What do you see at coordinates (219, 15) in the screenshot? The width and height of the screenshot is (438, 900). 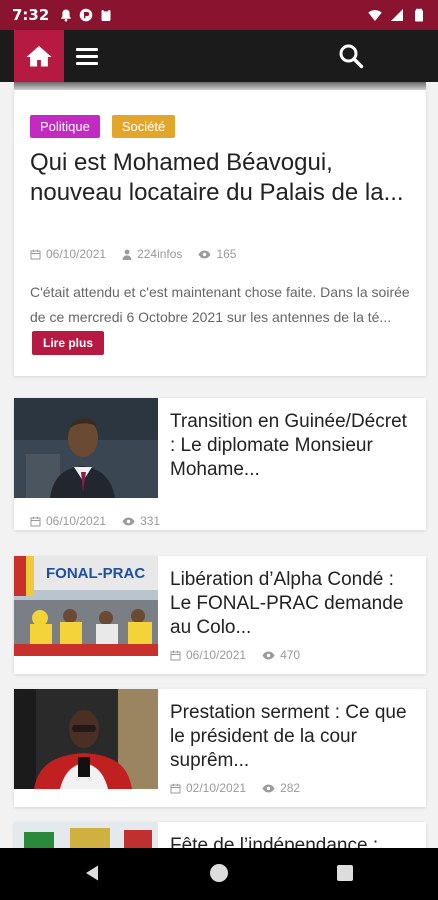 I see `status-bar: 7:32` at bounding box center [219, 15].